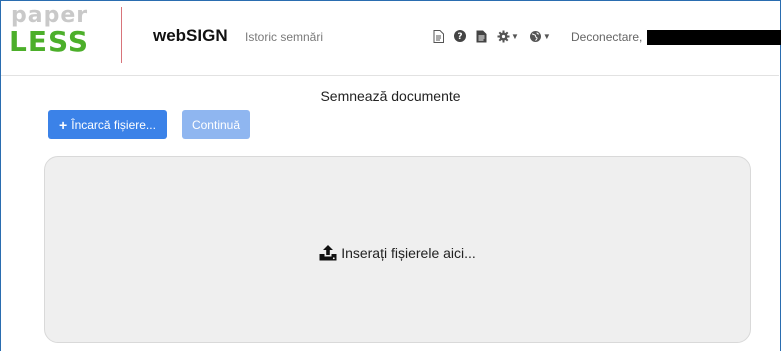 Image resolution: width=781 pixels, height=351 pixels. Describe the element at coordinates (216, 124) in the screenshot. I see `continue-button: Continuă` at that location.